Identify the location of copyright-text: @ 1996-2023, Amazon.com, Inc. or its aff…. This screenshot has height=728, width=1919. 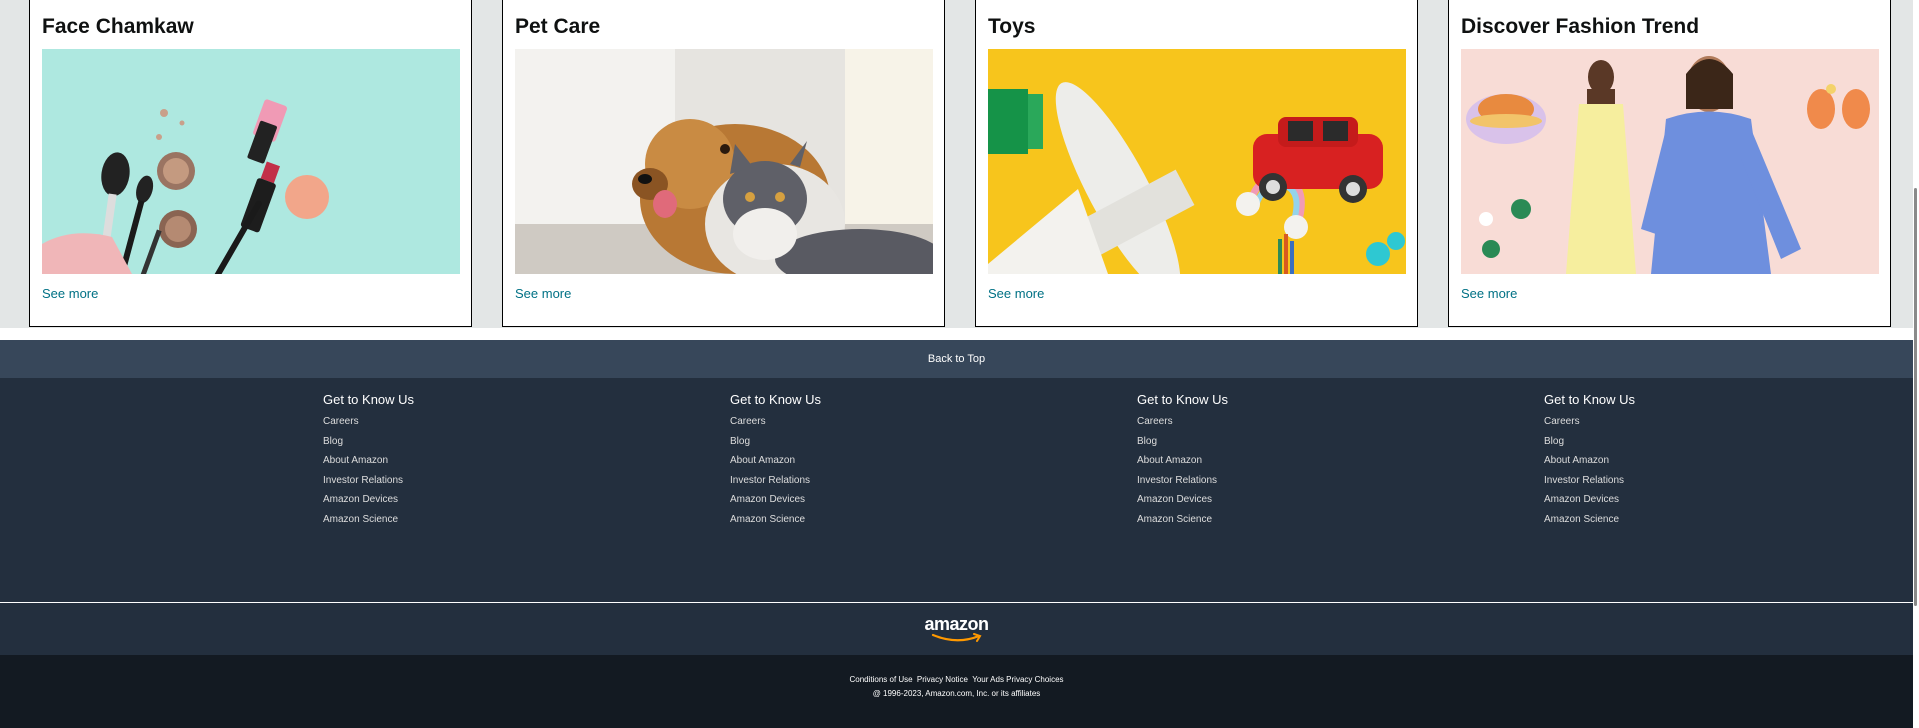
(956, 693).